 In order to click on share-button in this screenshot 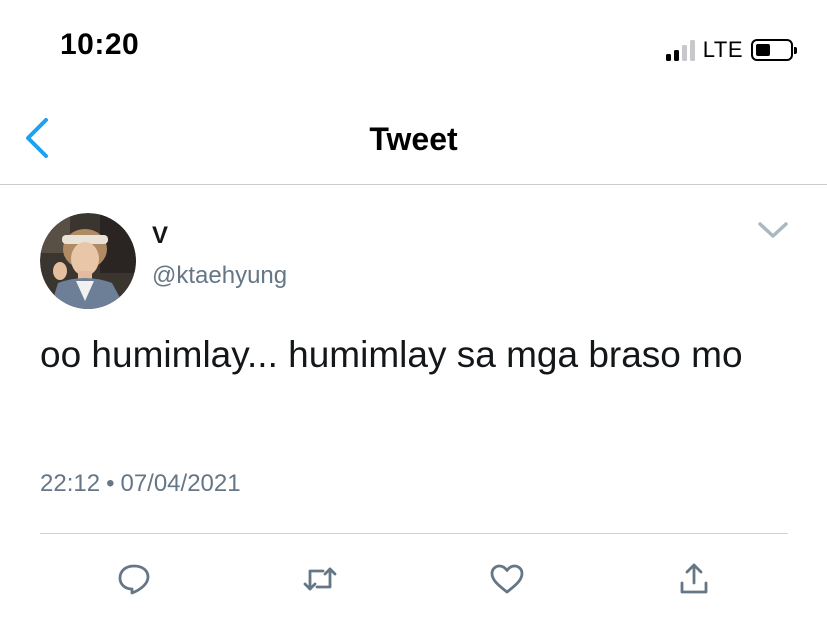, I will do `click(694, 579)`.